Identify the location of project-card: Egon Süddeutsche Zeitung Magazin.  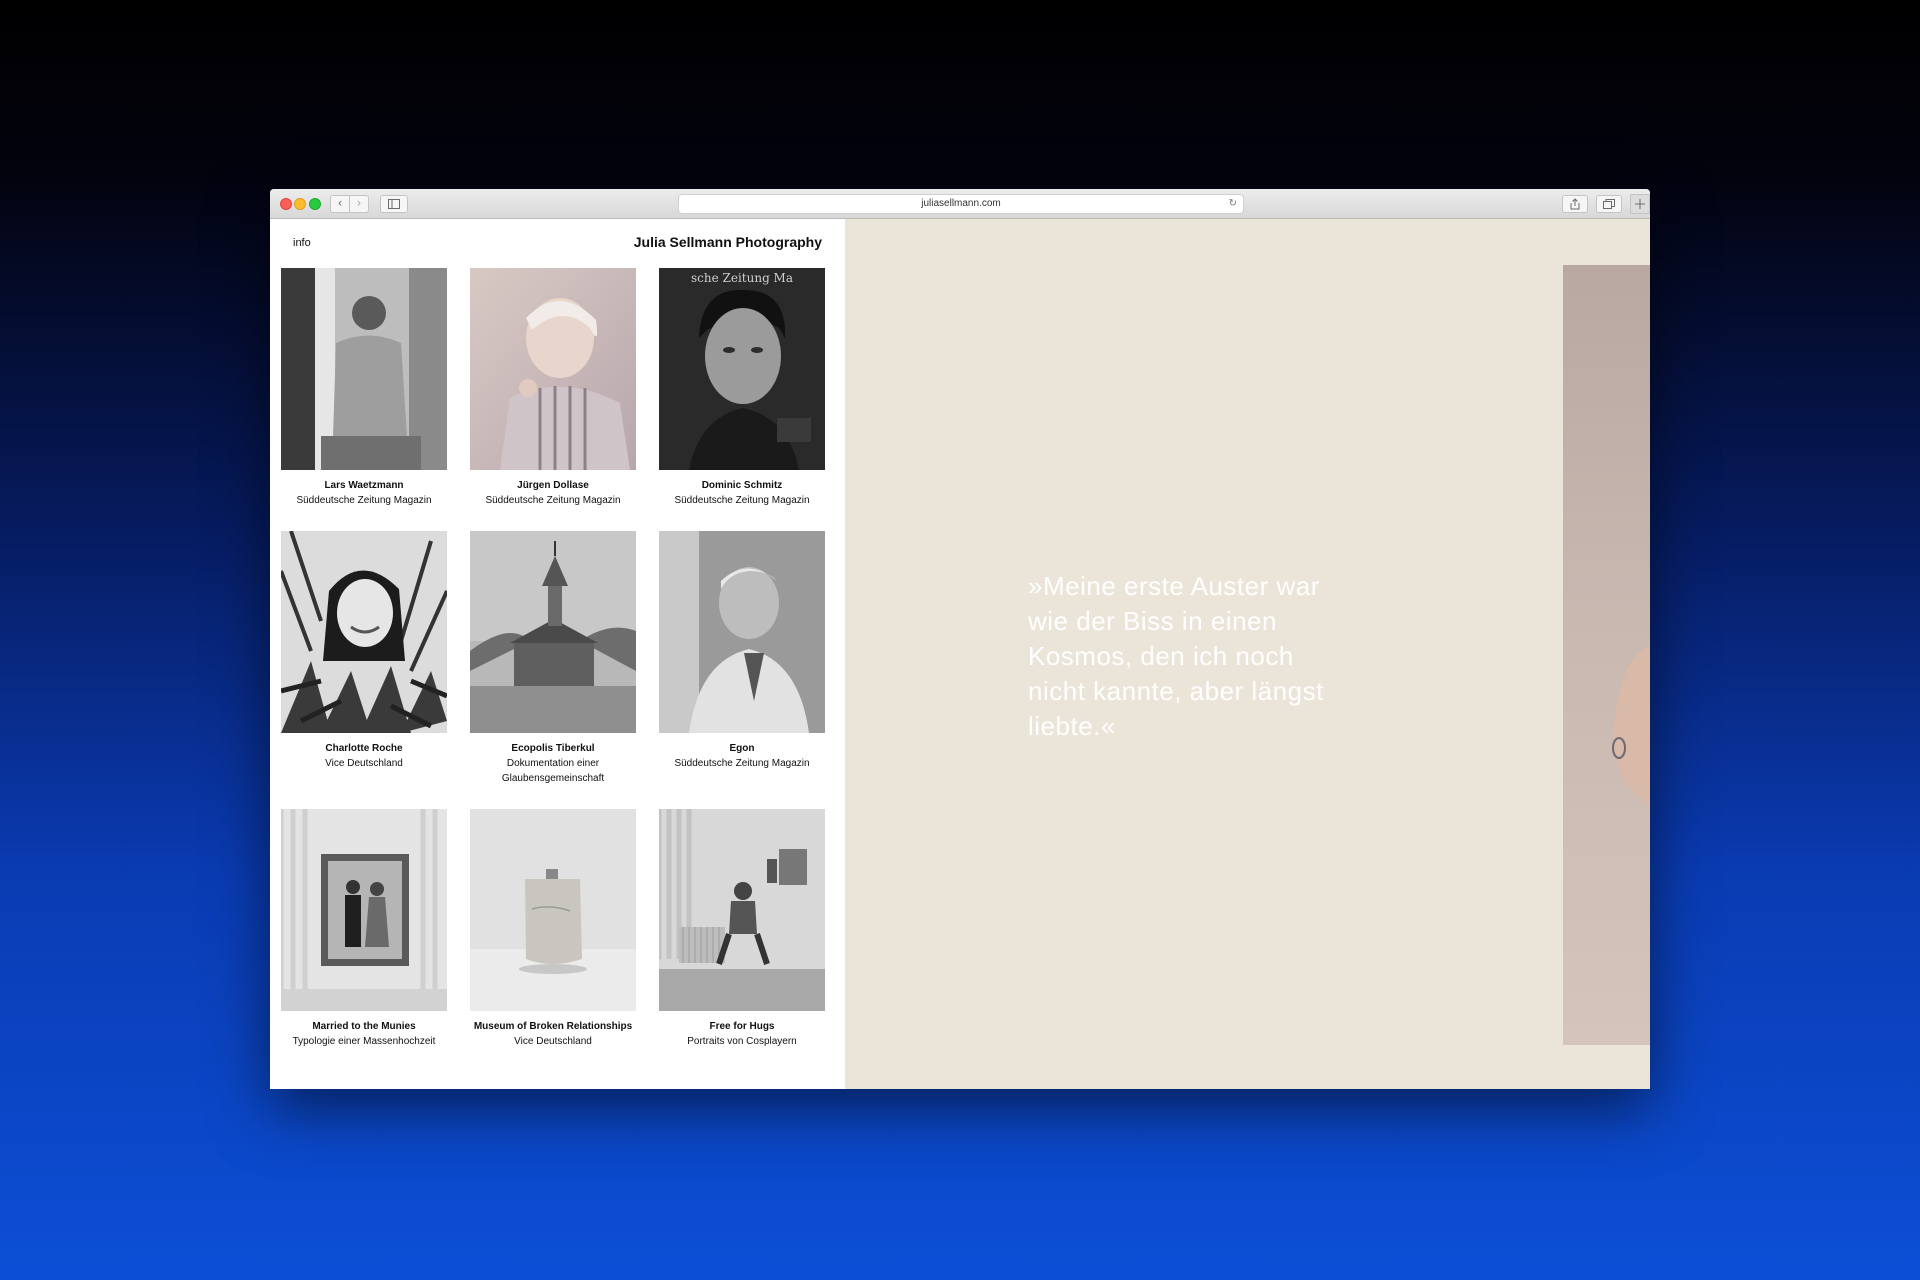
(742, 651).